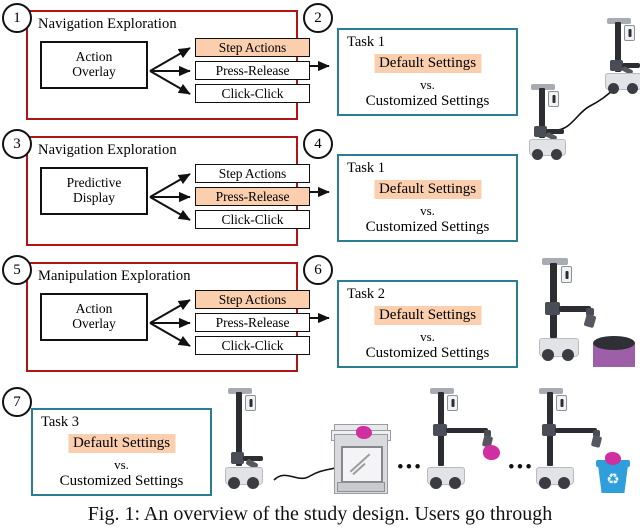  I want to click on task-label: Task 2, so click(366, 294).